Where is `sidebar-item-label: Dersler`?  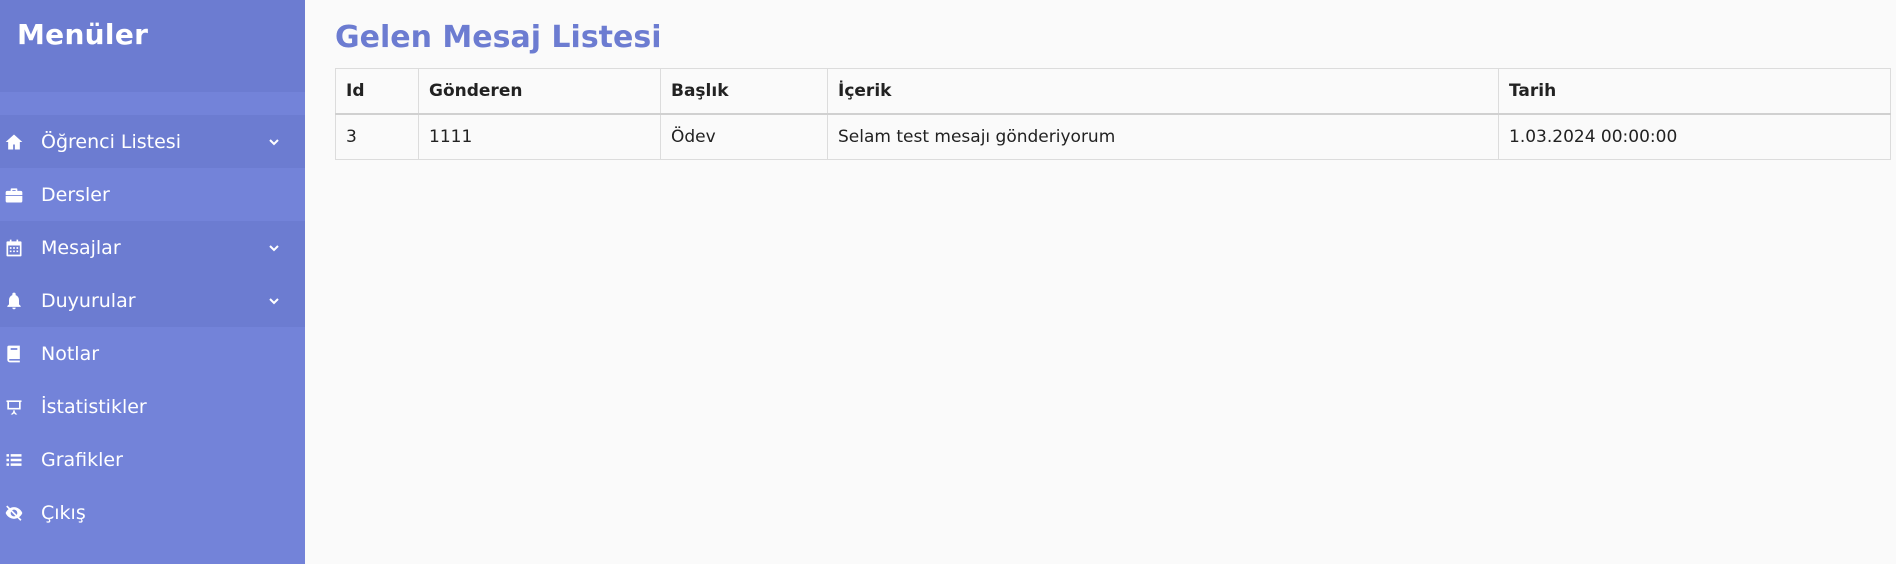 sidebar-item-label: Dersler is located at coordinates (75, 194).